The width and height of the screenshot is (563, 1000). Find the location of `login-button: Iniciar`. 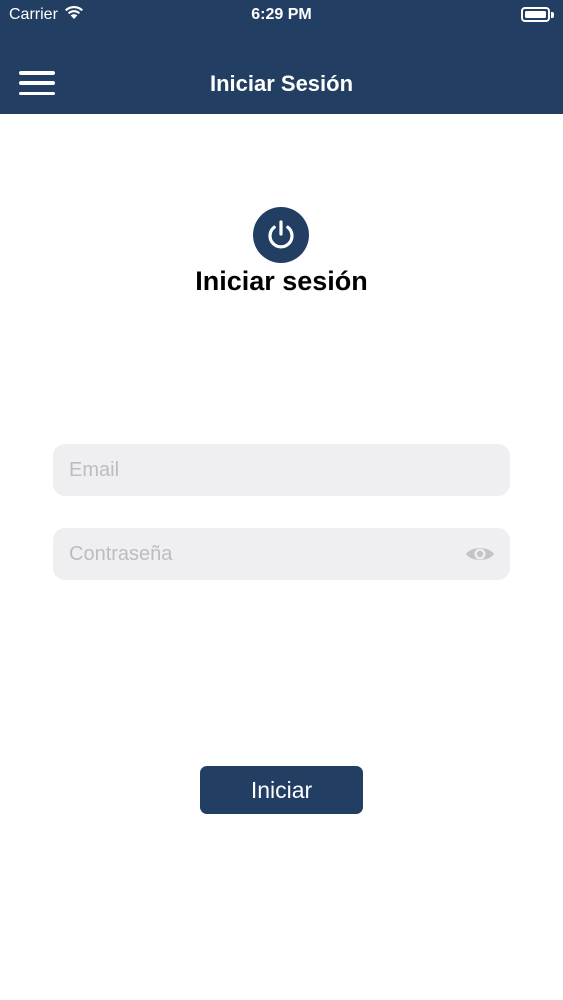

login-button: Iniciar is located at coordinates (281, 790).